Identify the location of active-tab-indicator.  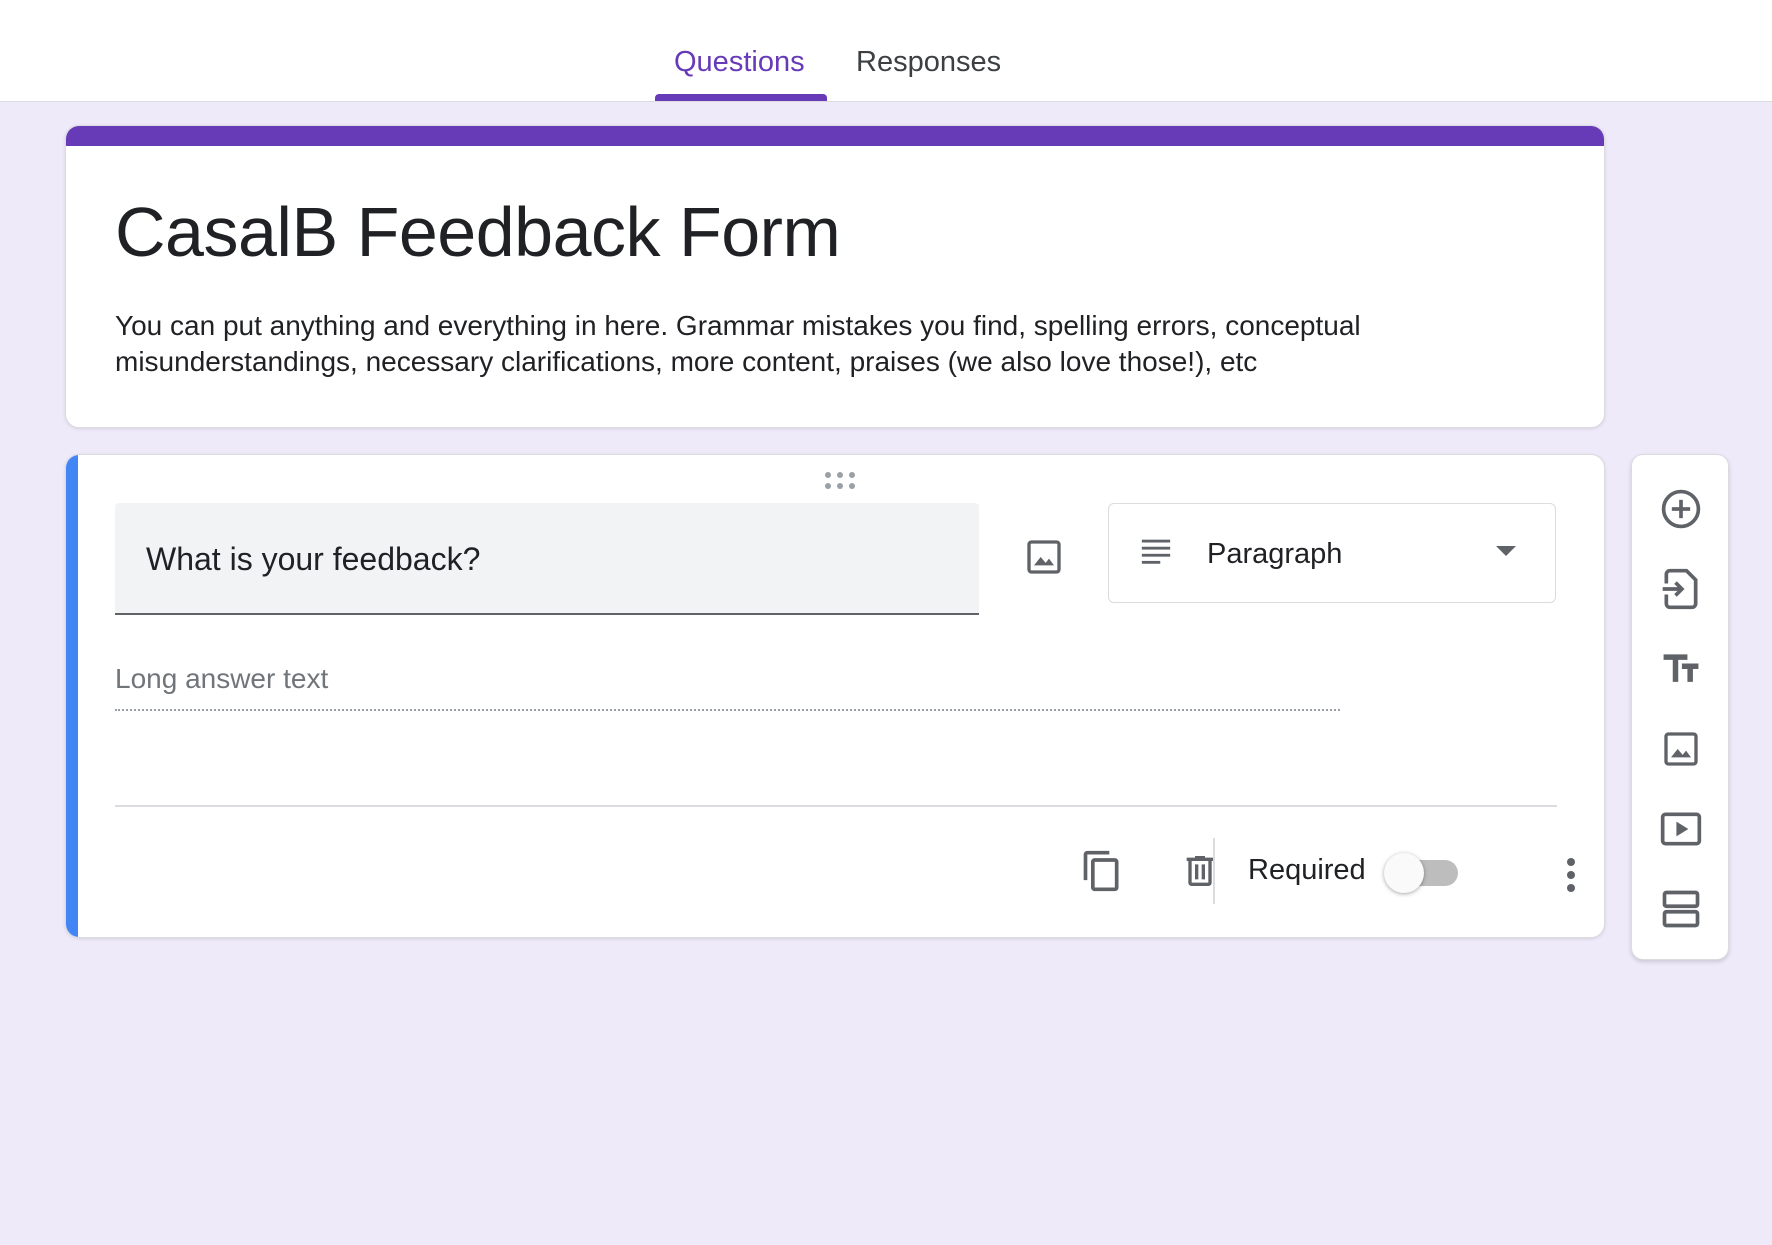
(741, 97).